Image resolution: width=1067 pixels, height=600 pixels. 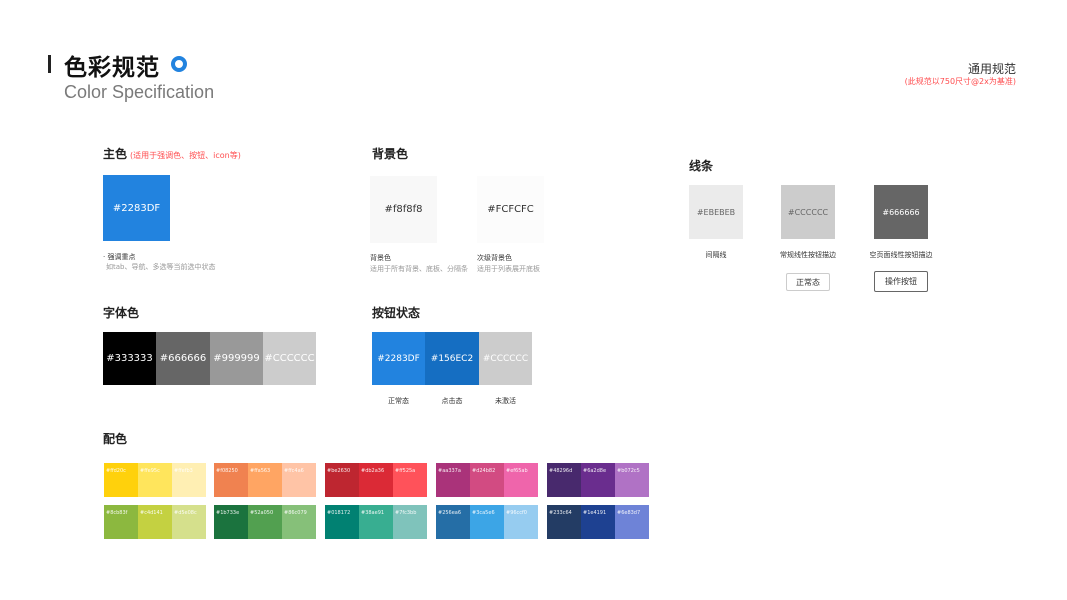 I want to click on button-states-strip: #2283DF #156EC2 #CCCCCC, so click(x=452, y=358).